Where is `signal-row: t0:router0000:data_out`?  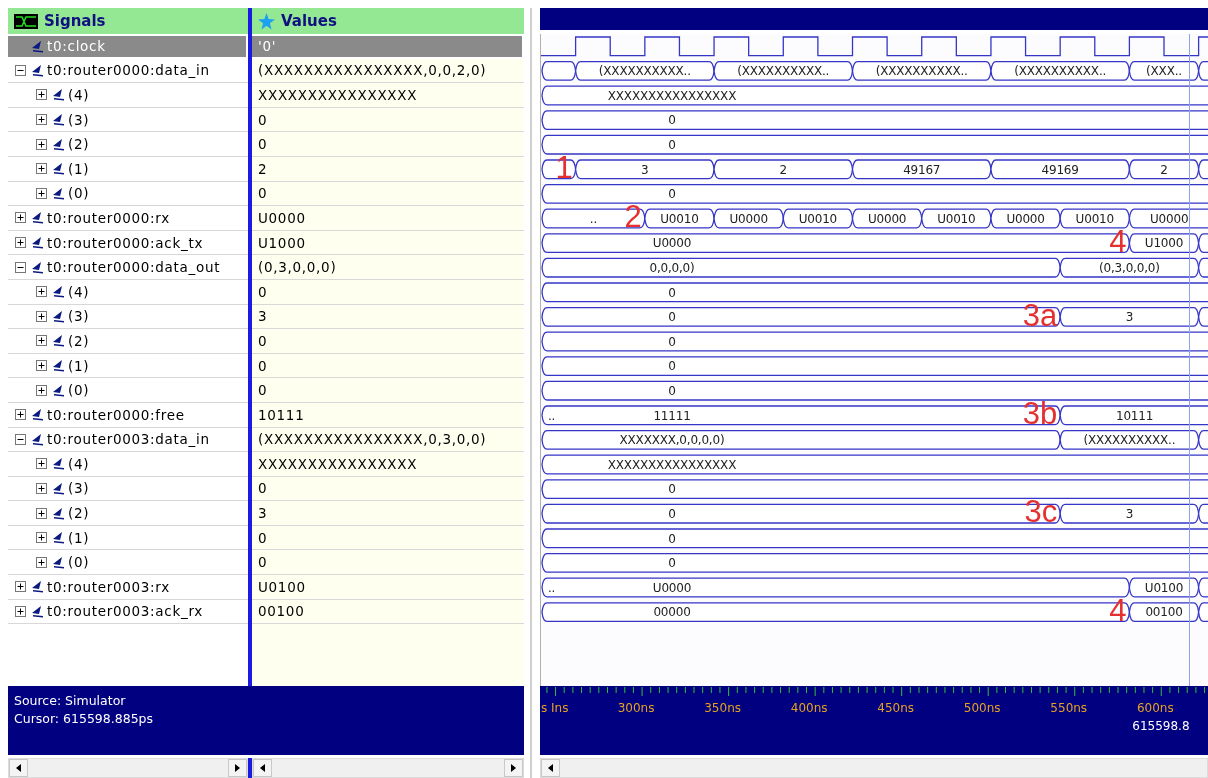
signal-row: t0:router0000:data_out is located at coordinates (128, 267).